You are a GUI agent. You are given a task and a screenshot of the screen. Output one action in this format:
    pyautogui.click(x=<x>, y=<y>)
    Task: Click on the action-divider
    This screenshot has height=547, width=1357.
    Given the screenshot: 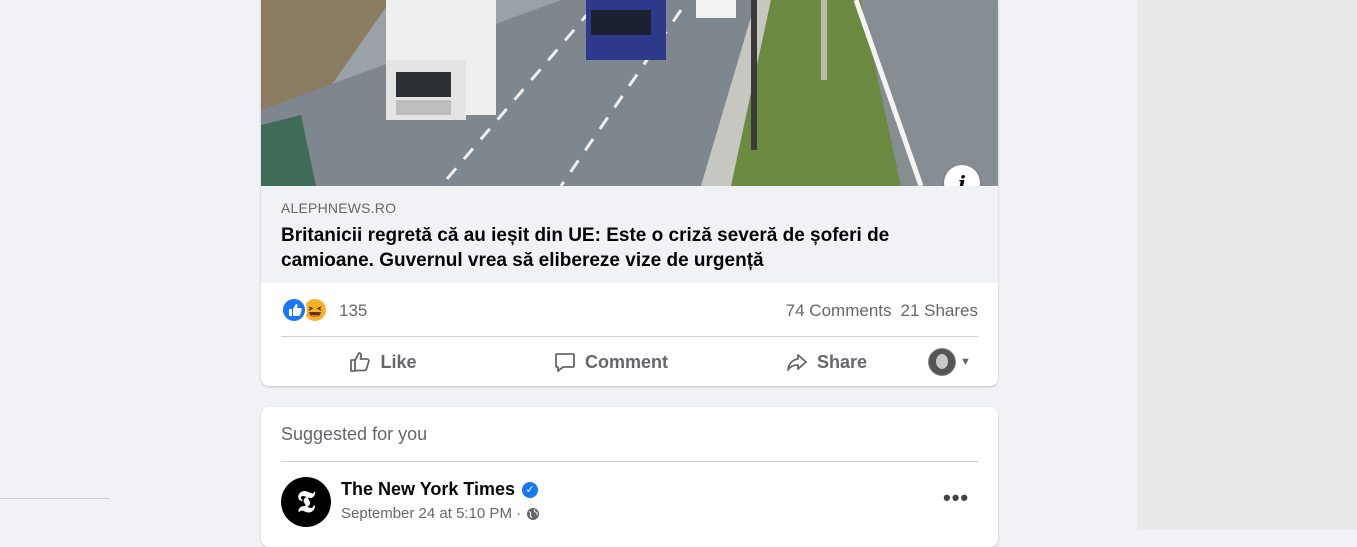 What is the action you would take?
    pyautogui.click(x=629, y=336)
    